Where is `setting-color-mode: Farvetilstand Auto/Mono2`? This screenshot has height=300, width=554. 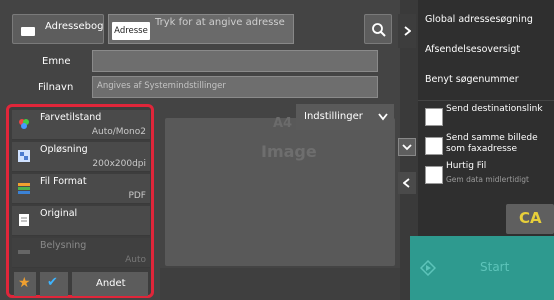 setting-color-mode: Farvetilstand Auto/Mono2 is located at coordinates (81, 125).